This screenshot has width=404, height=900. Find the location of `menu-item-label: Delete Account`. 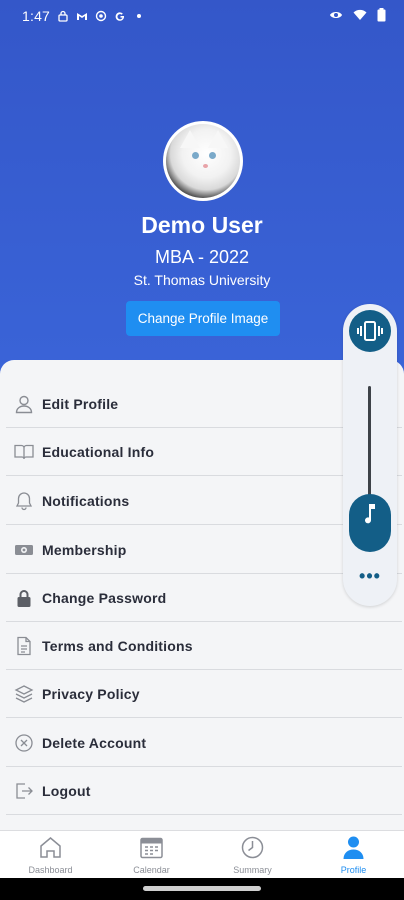

menu-item-label: Delete Account is located at coordinates (94, 742).